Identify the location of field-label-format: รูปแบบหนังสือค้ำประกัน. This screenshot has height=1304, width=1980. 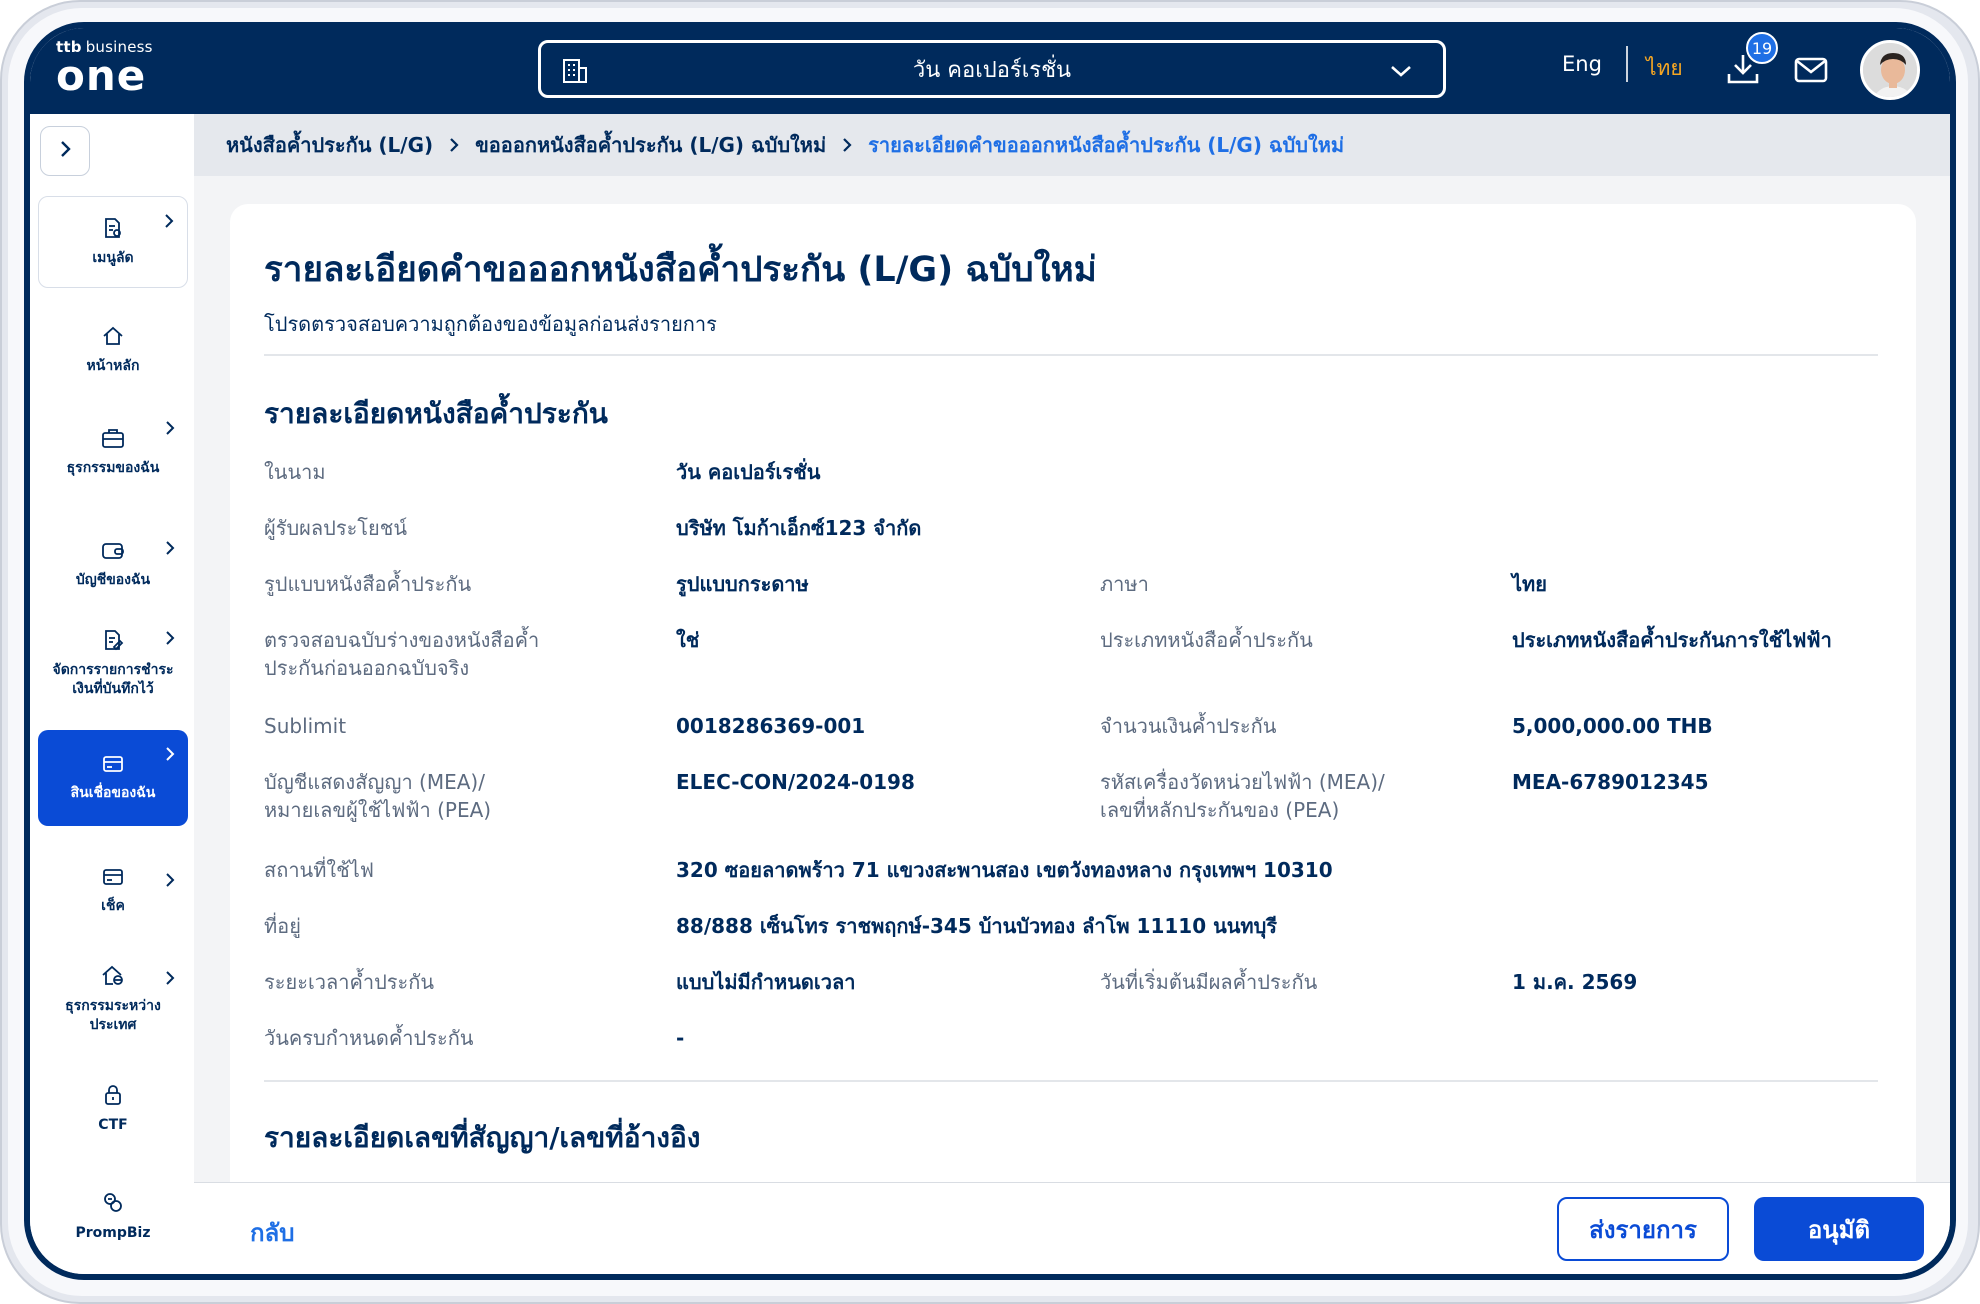
(368, 584).